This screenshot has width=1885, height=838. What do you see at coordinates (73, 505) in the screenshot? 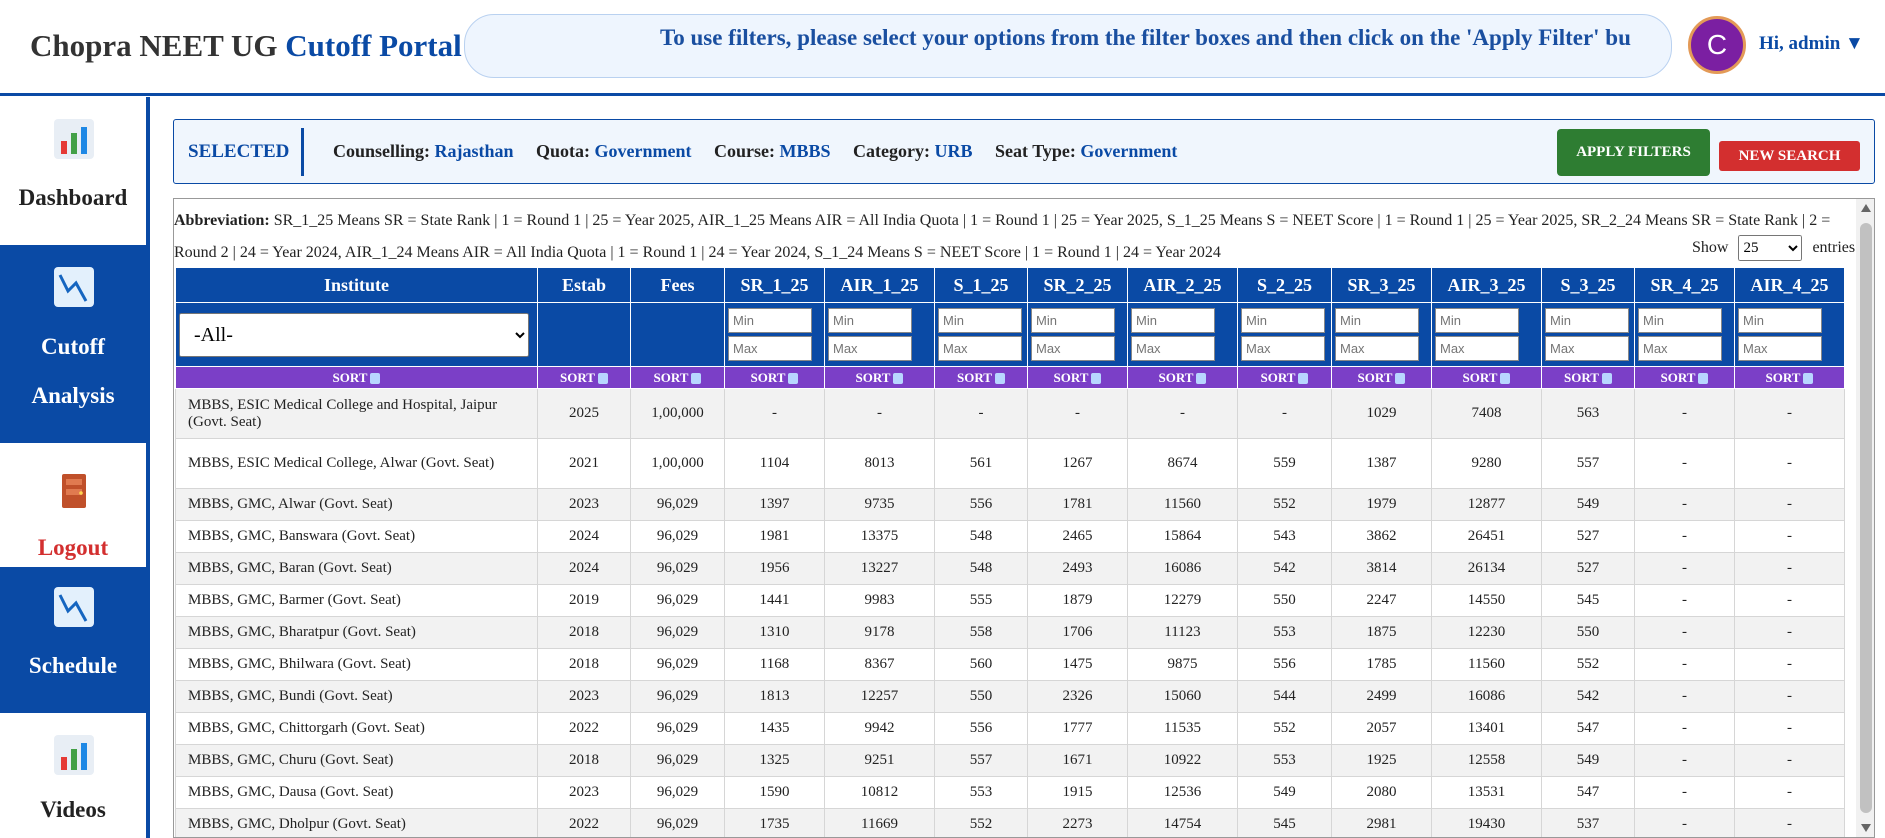
I see `sidebar-item-logout: Logout` at bounding box center [73, 505].